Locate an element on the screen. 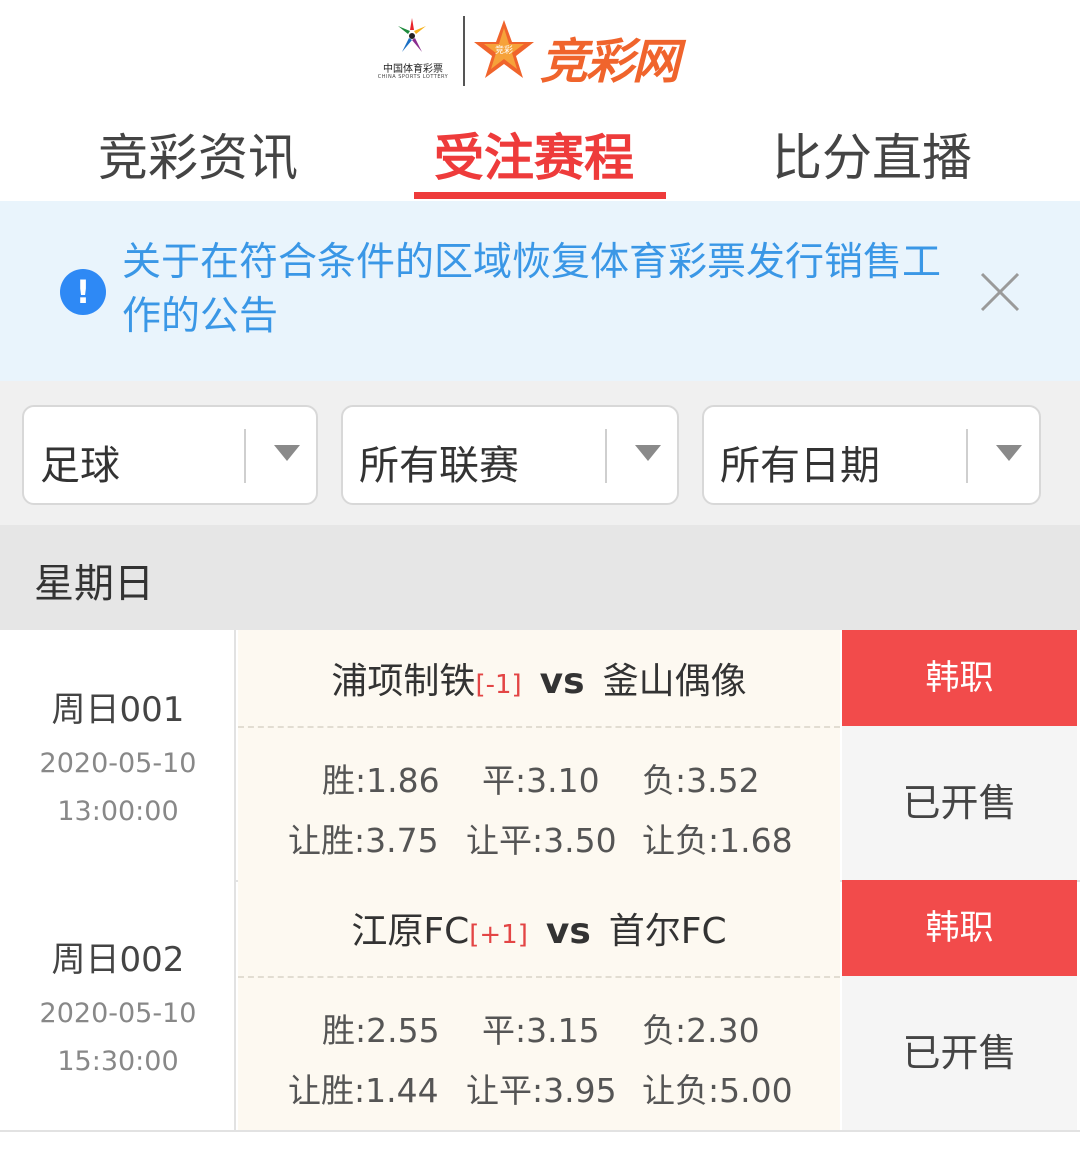 The image size is (1080, 1159). odds-win: 胜:1.86 is located at coordinates (381, 778).